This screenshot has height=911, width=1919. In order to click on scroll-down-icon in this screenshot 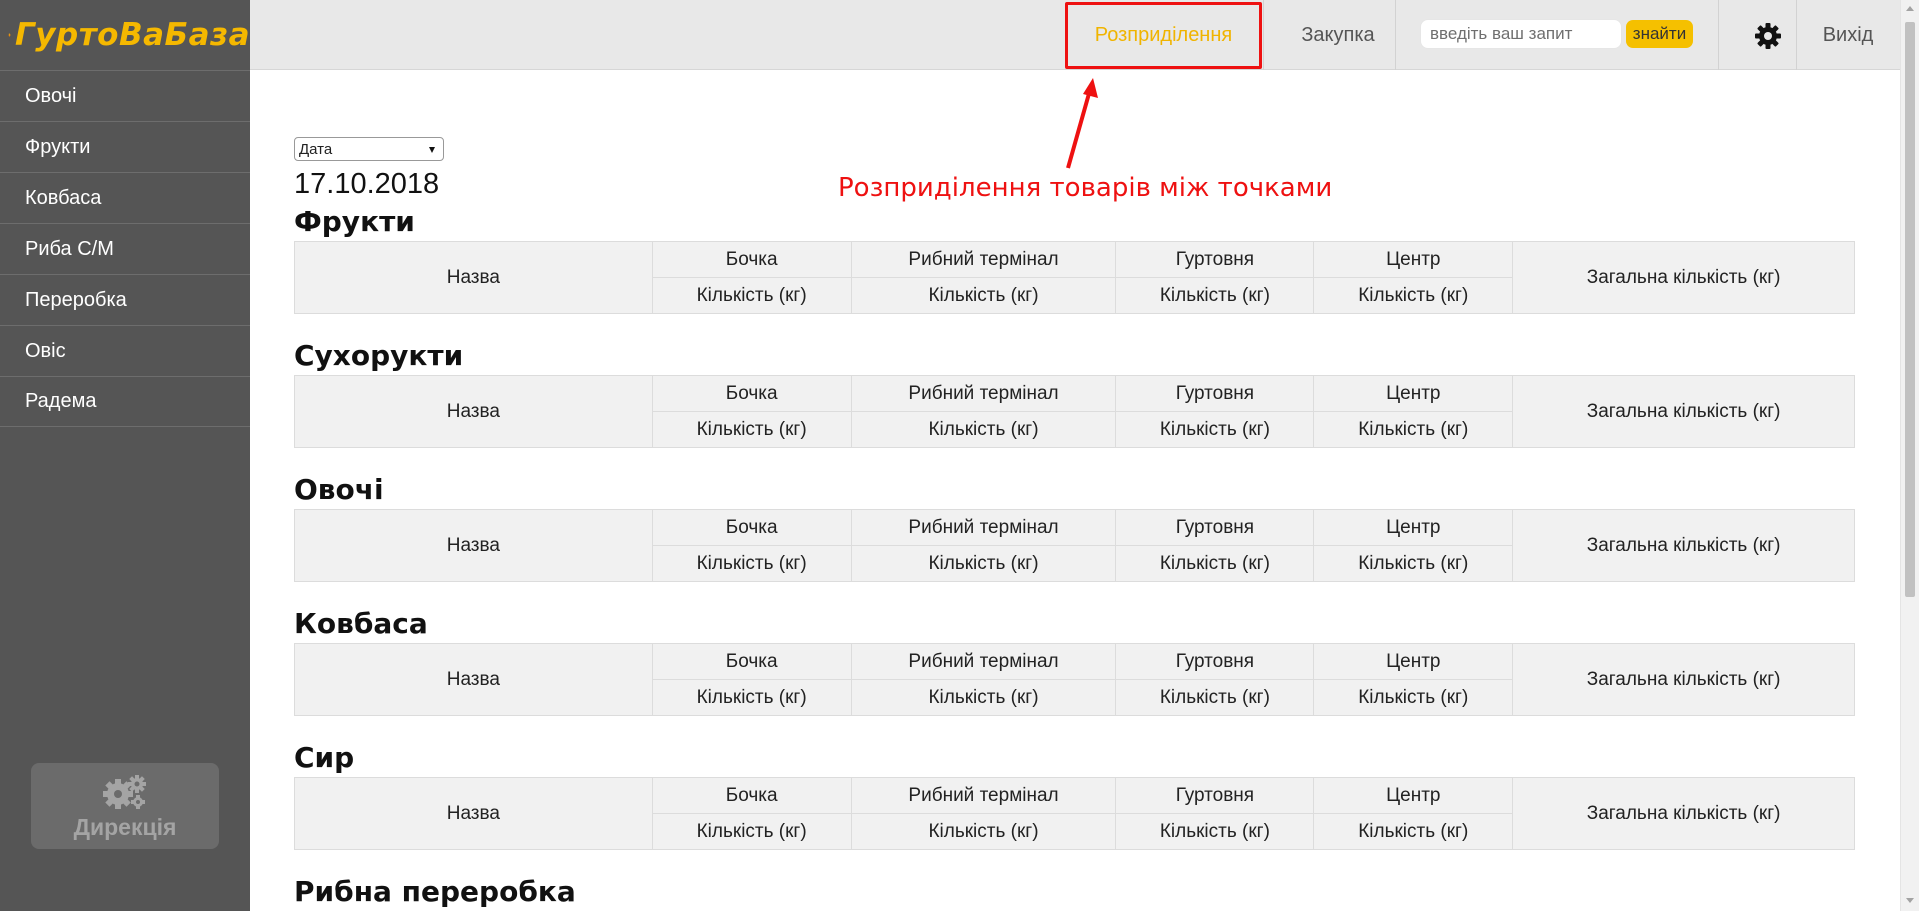, I will do `click(1910, 900)`.